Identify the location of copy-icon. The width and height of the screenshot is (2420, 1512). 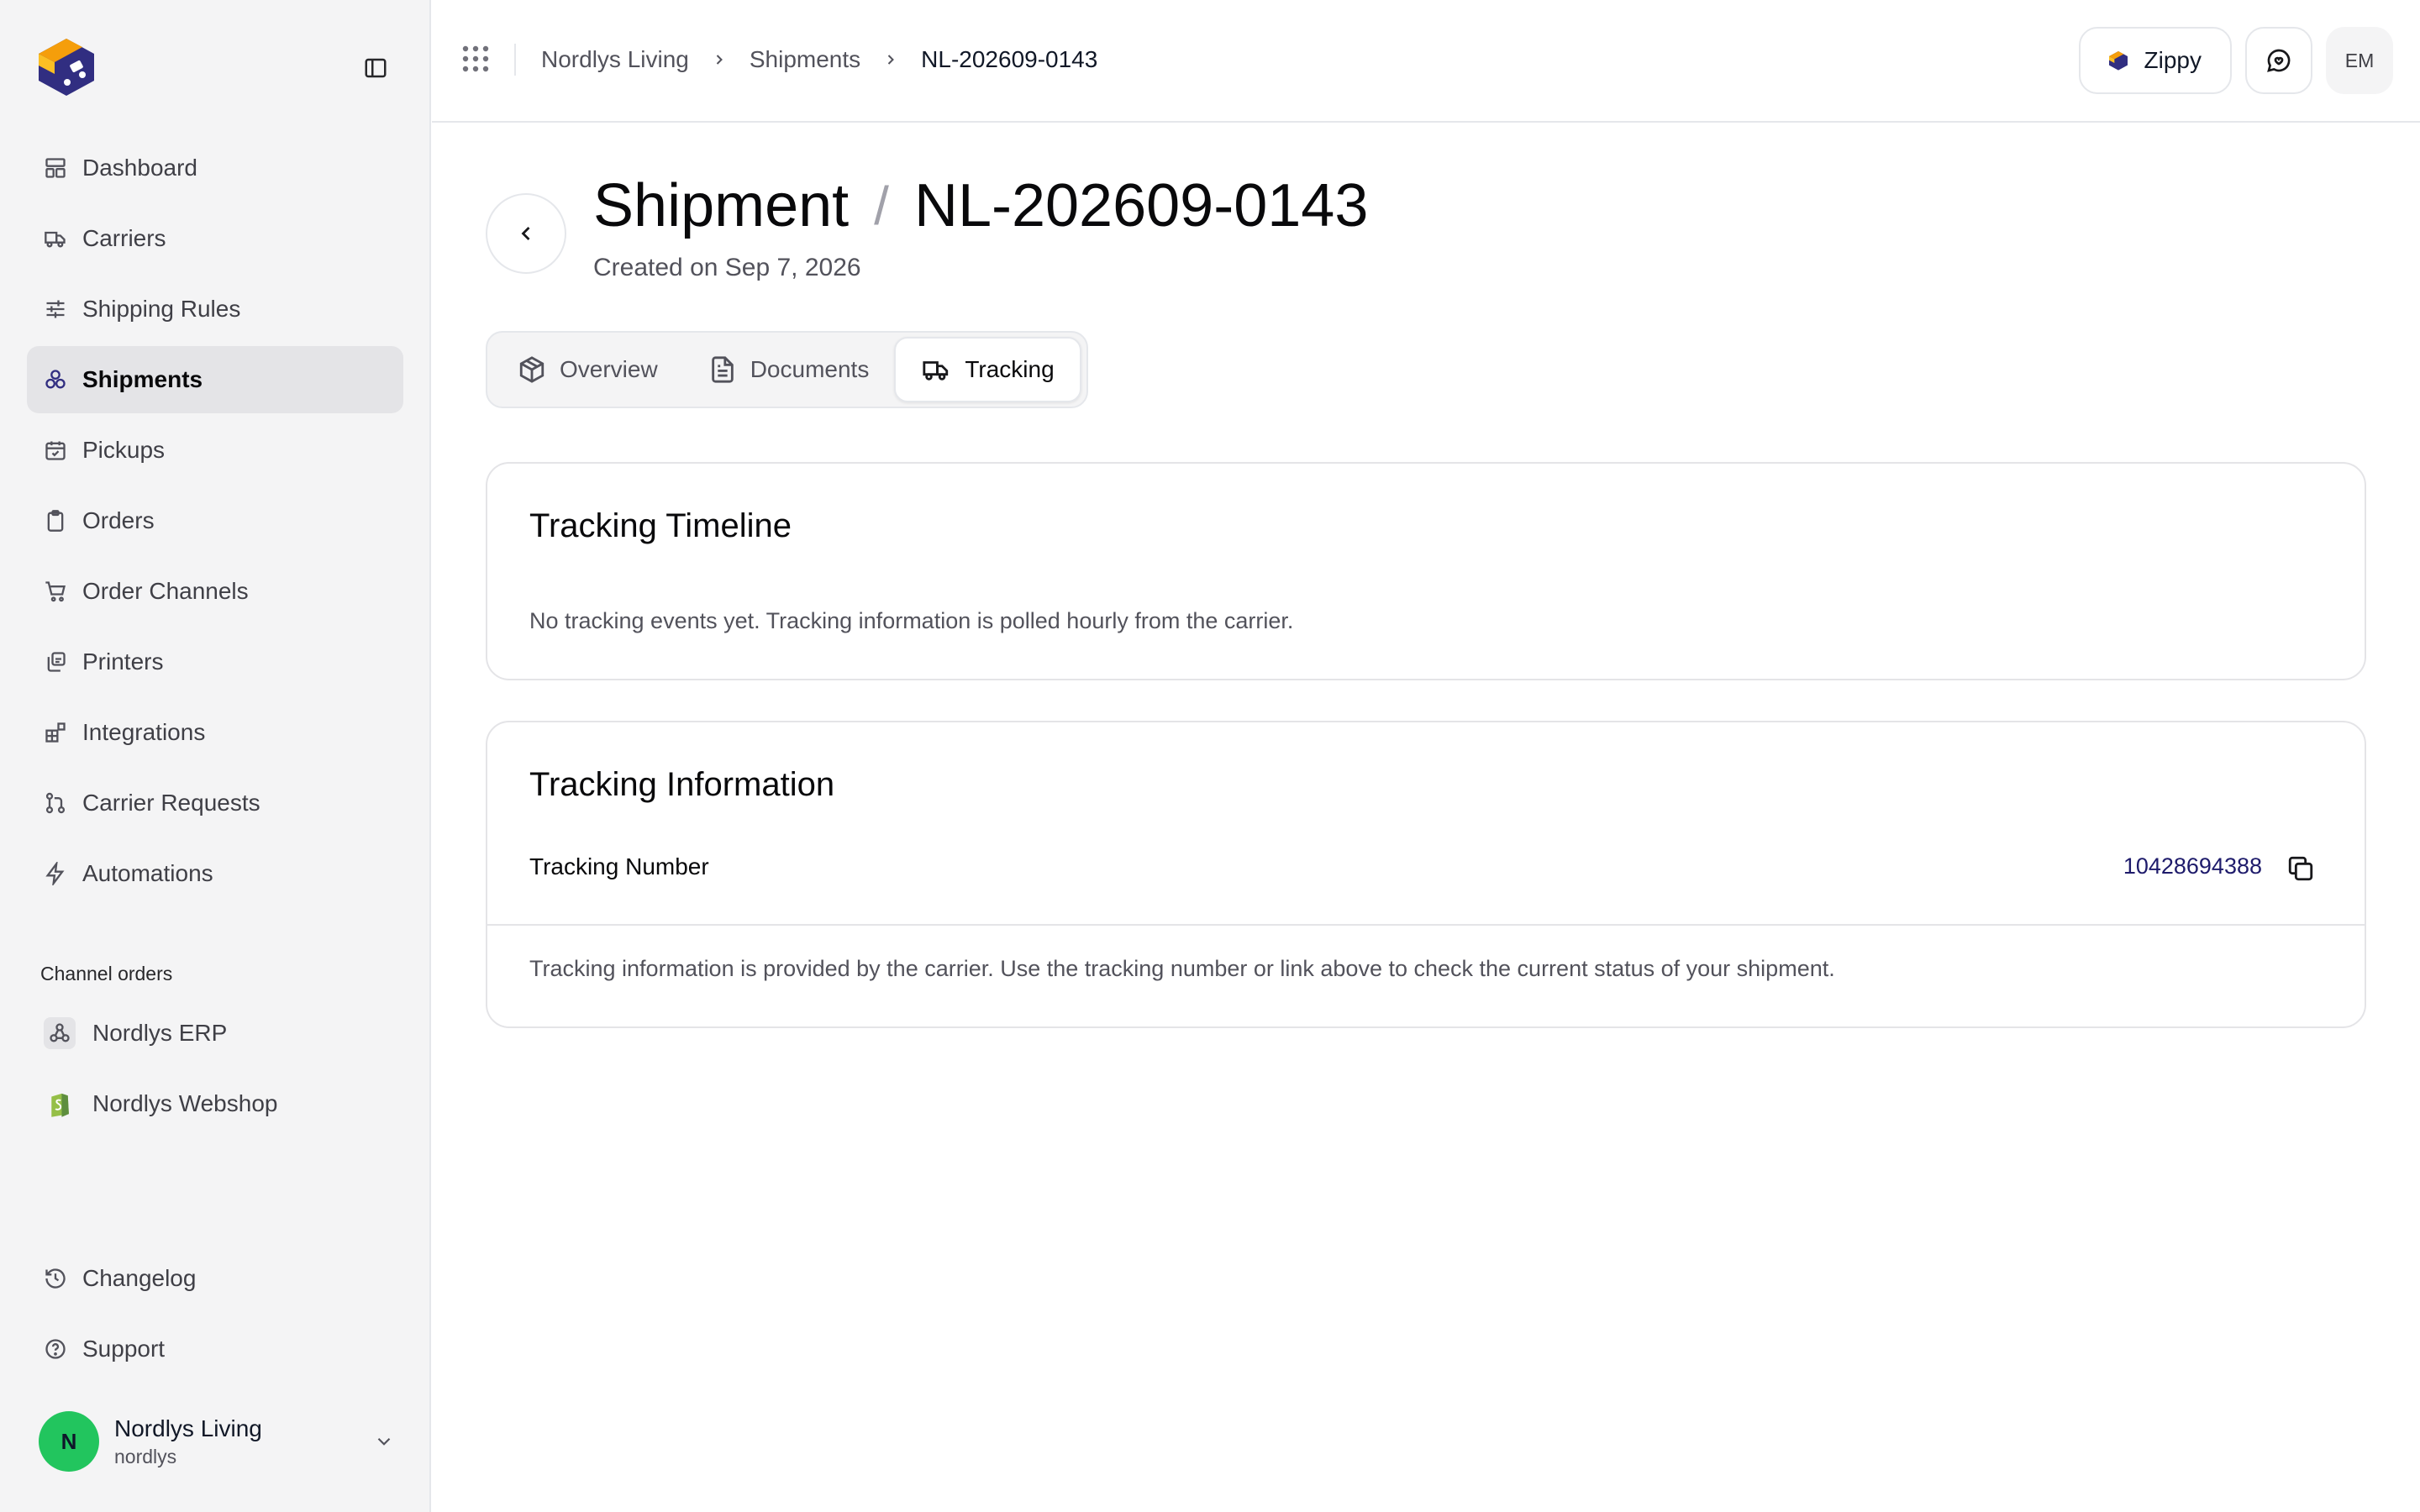
(2300, 868).